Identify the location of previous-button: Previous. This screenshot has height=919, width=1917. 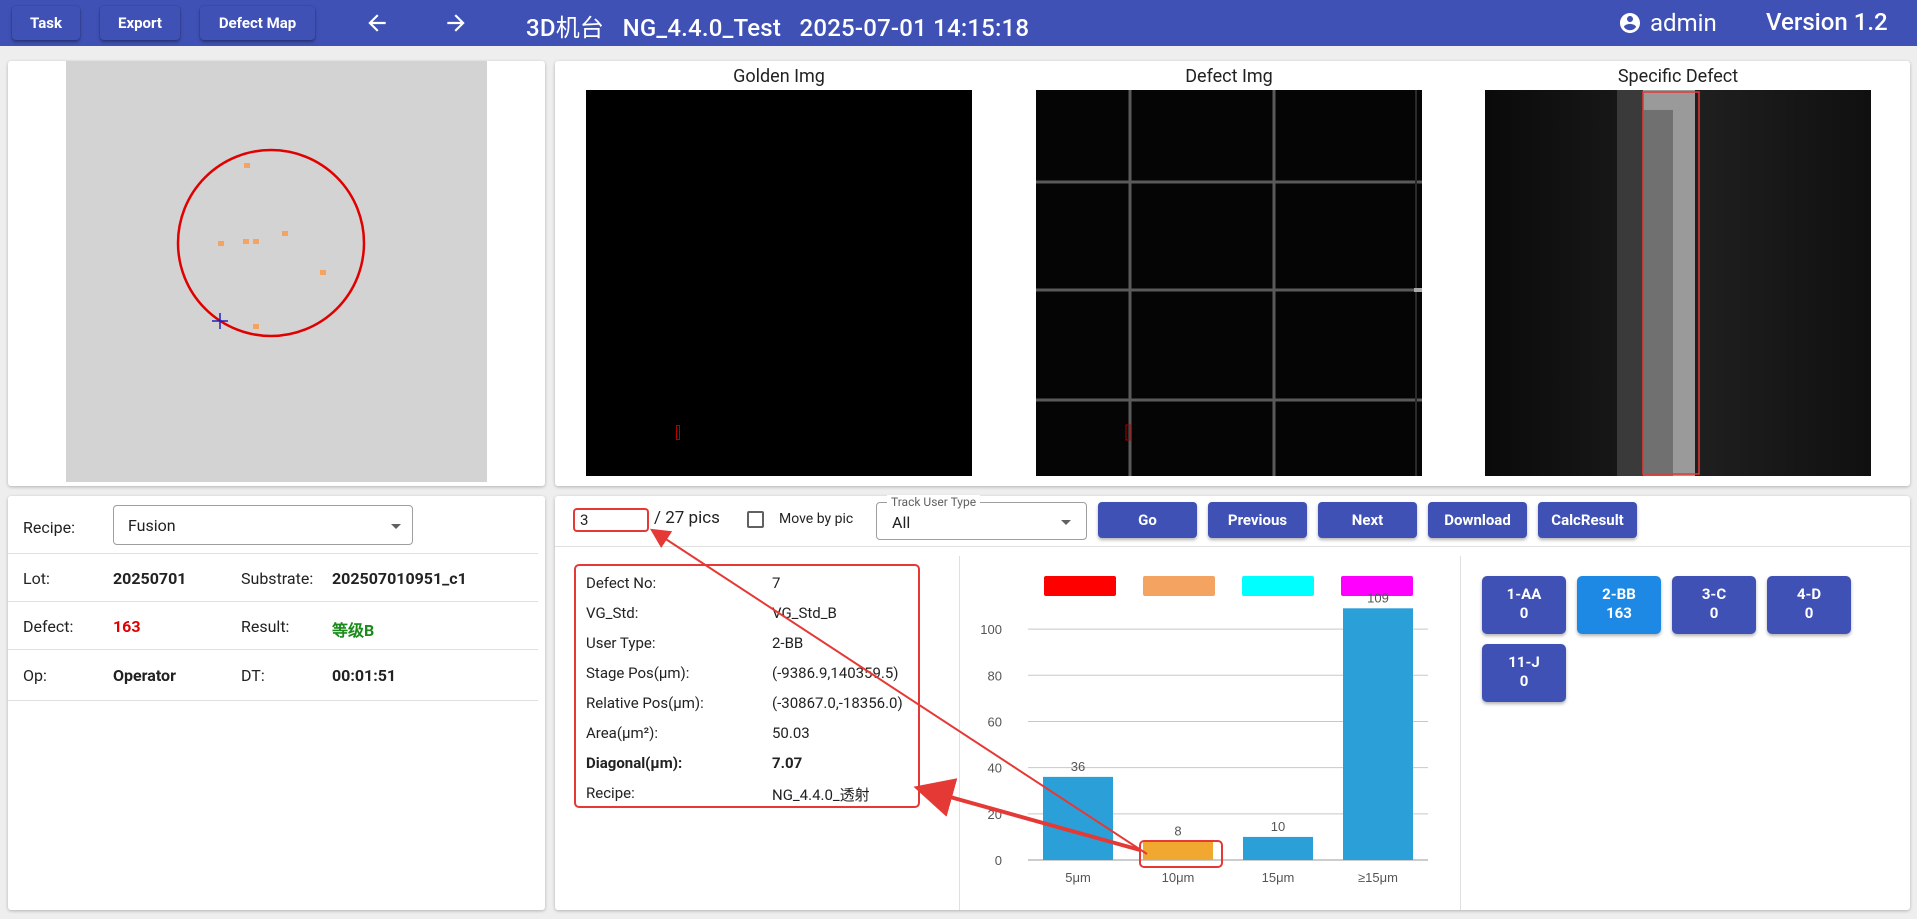
(1257, 520).